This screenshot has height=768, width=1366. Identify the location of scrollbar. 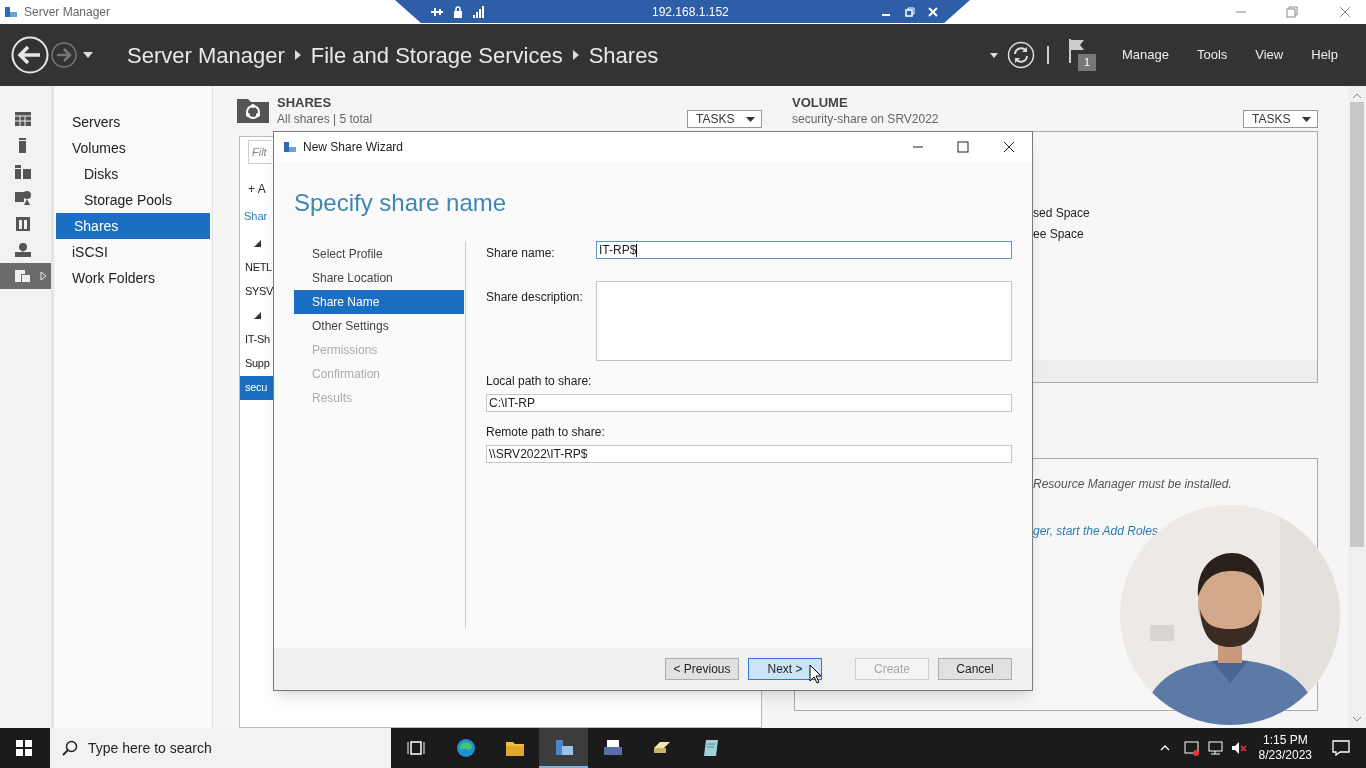
(1357, 407).